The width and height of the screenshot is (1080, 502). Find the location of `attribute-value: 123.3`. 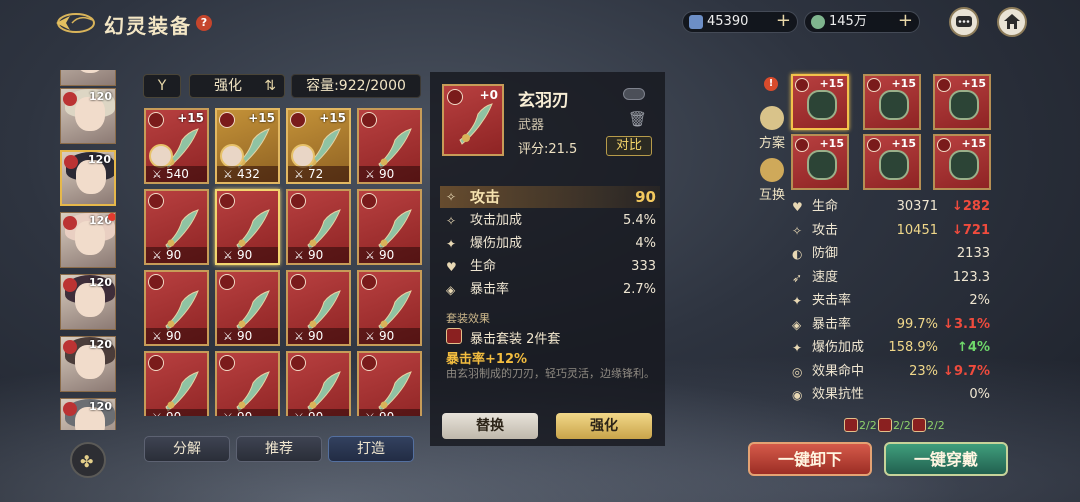

attribute-value: 123.3 is located at coordinates (971, 277).